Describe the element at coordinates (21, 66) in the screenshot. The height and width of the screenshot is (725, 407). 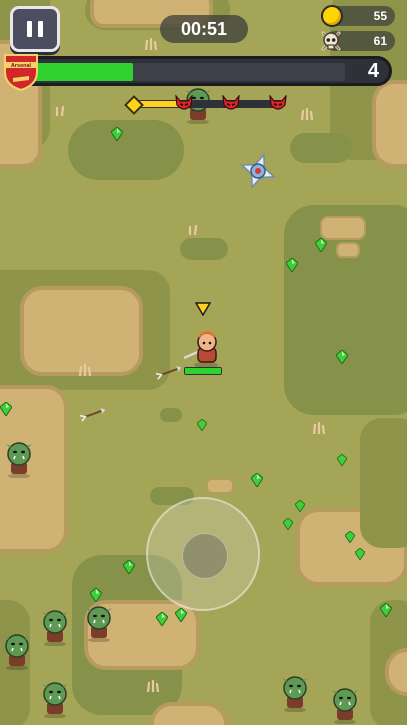
I see `crest-text: Arsenal` at that location.